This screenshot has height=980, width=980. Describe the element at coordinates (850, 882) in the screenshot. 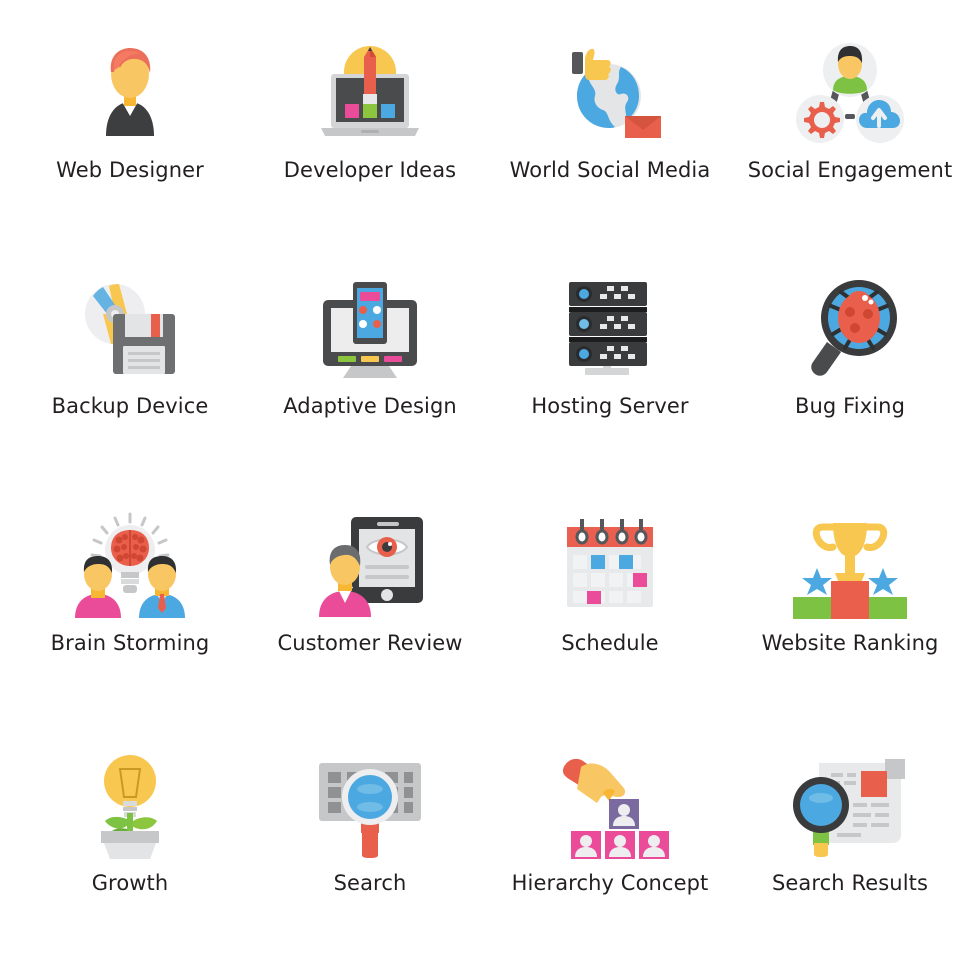

I see `icon-label: Search Results` at that location.